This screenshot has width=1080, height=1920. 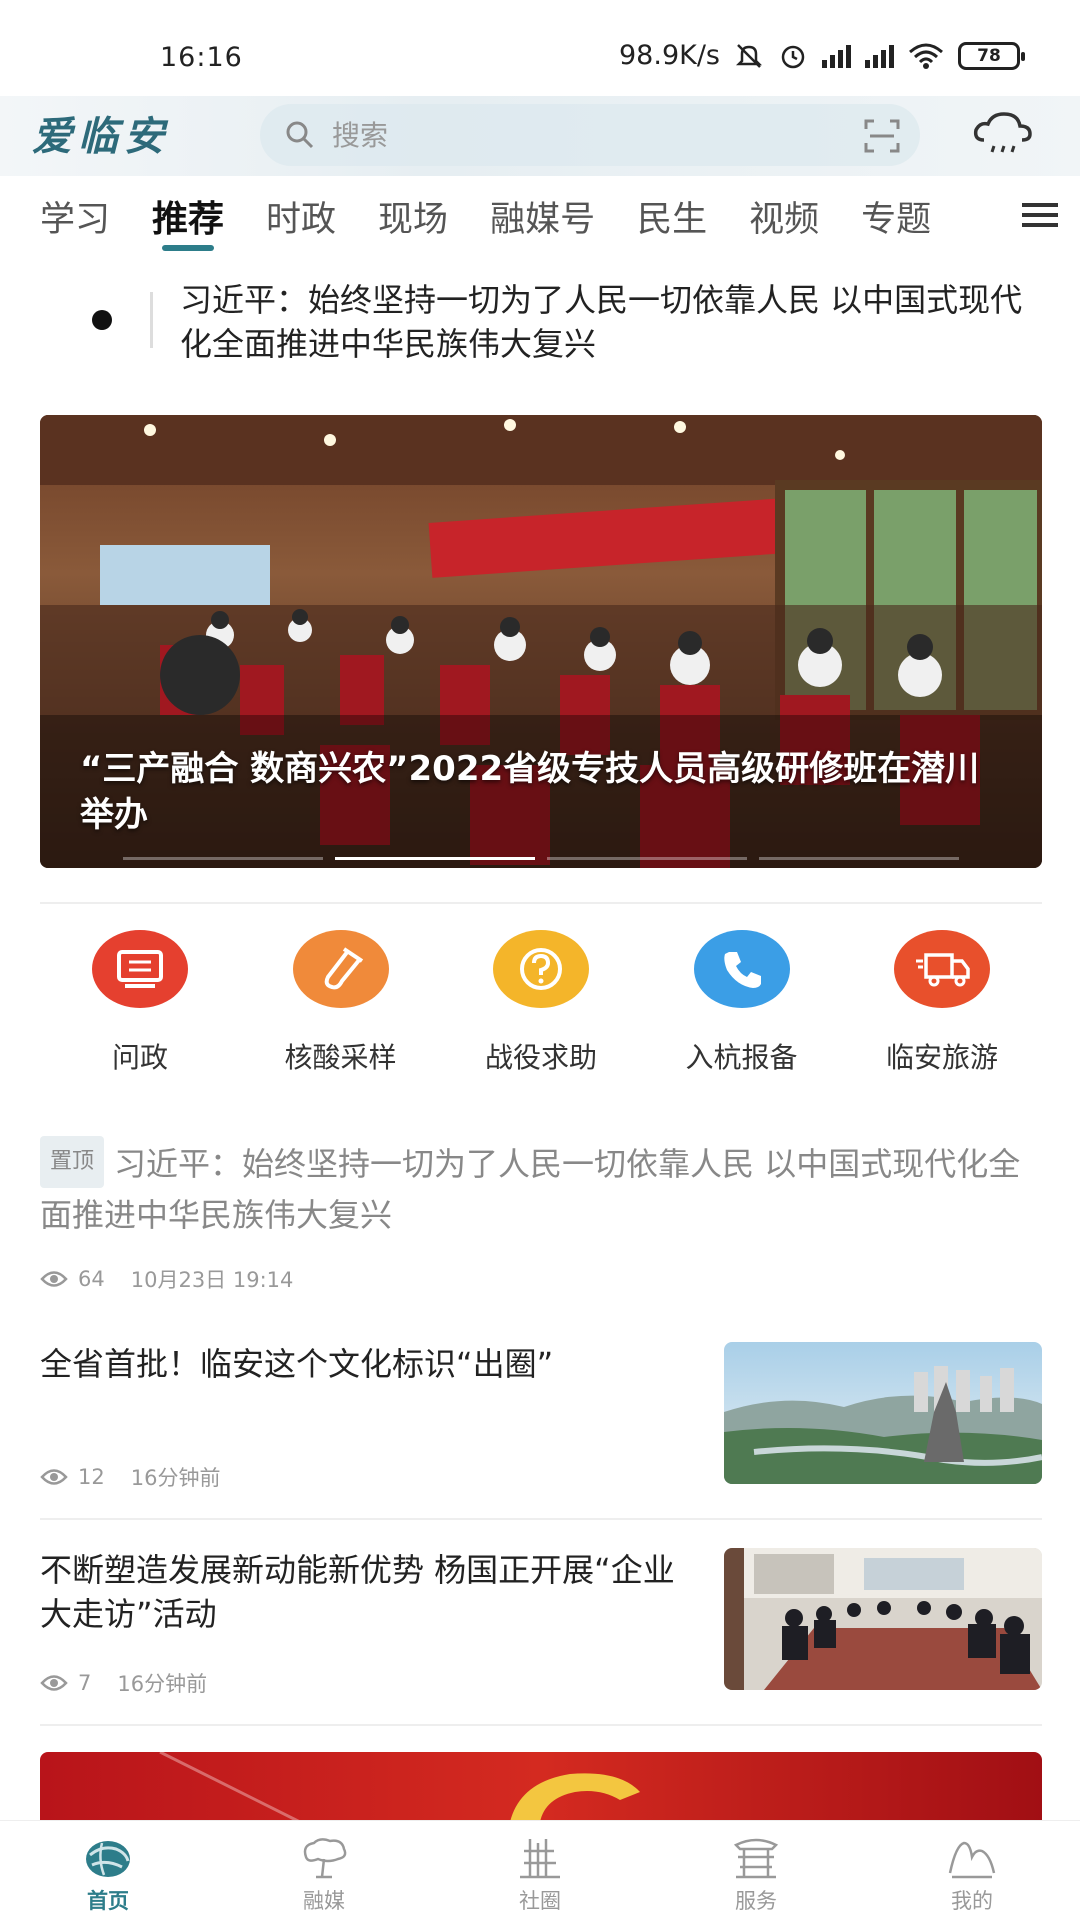 I want to click on promo-banner, so click(x=541, y=1787).